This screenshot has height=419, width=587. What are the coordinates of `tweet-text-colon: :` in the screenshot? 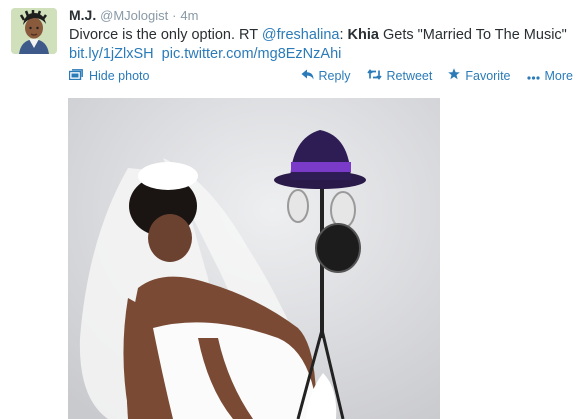 It's located at (343, 35).